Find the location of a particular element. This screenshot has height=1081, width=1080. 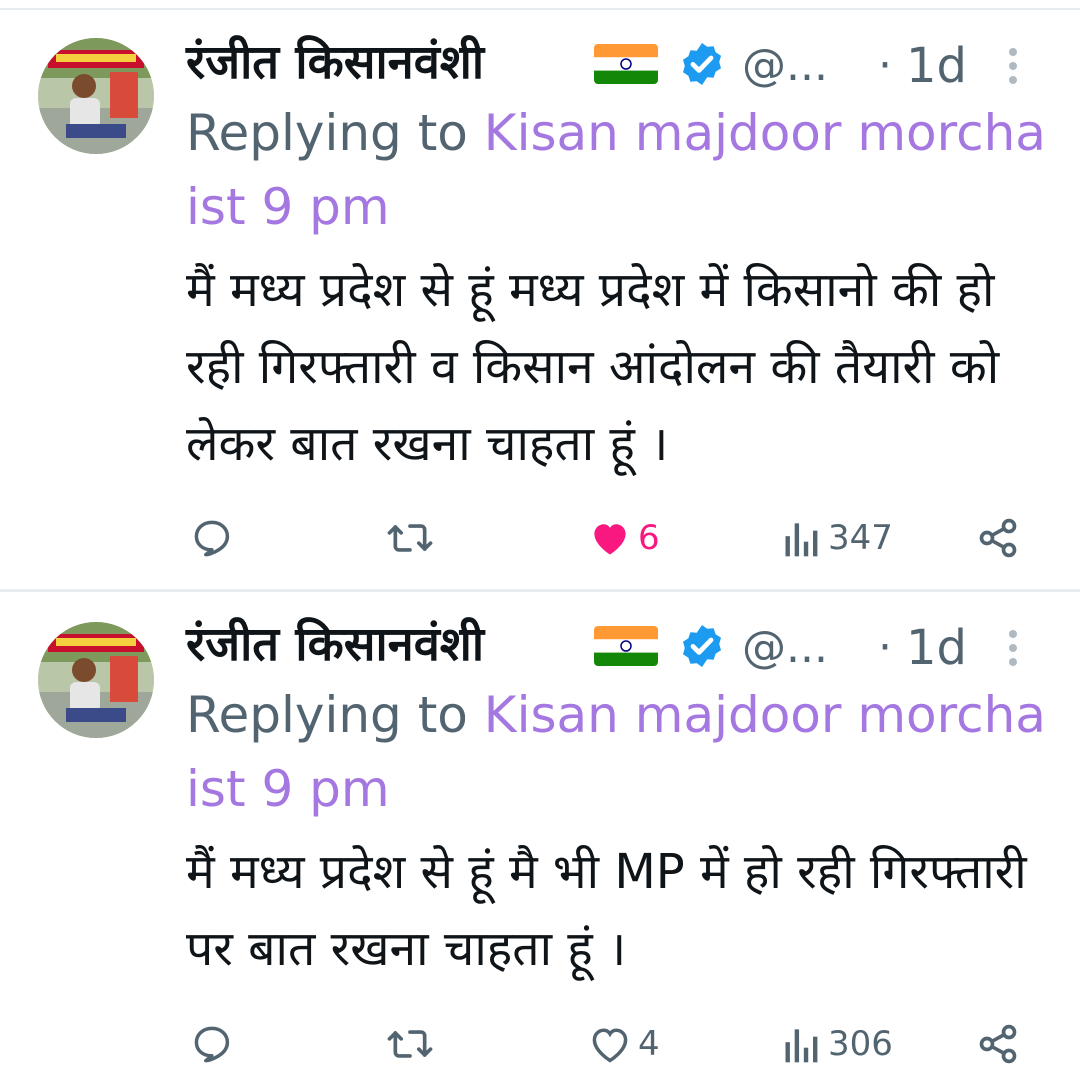

tweet-actions: 4 306 is located at coordinates (616, 1044).